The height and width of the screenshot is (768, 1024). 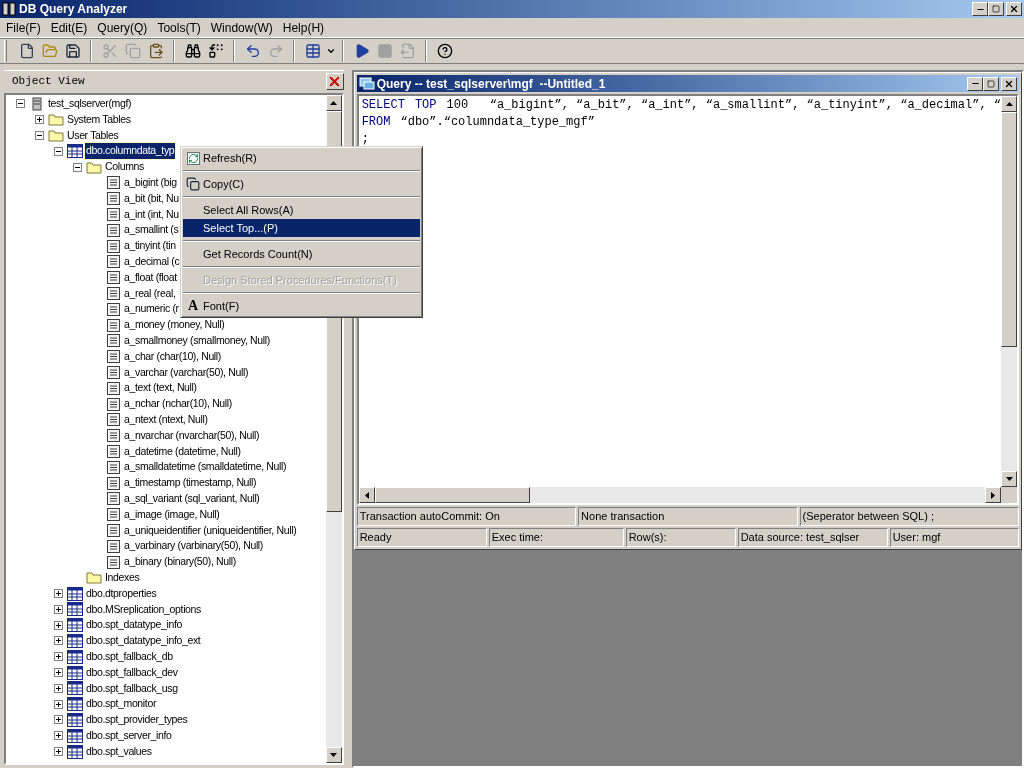 What do you see at coordinates (466, 516) in the screenshot?
I see `status-panel: Transaction autoCommit: On` at bounding box center [466, 516].